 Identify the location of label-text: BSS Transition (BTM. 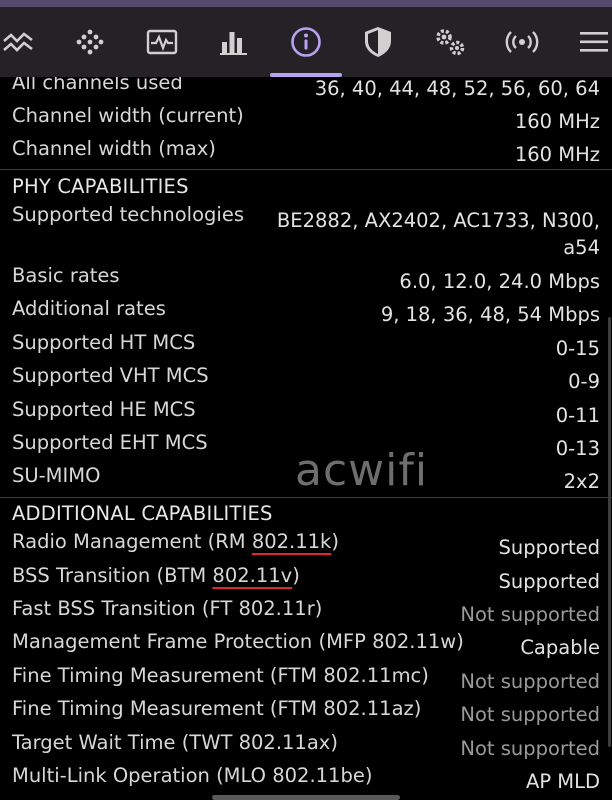
(112, 575).